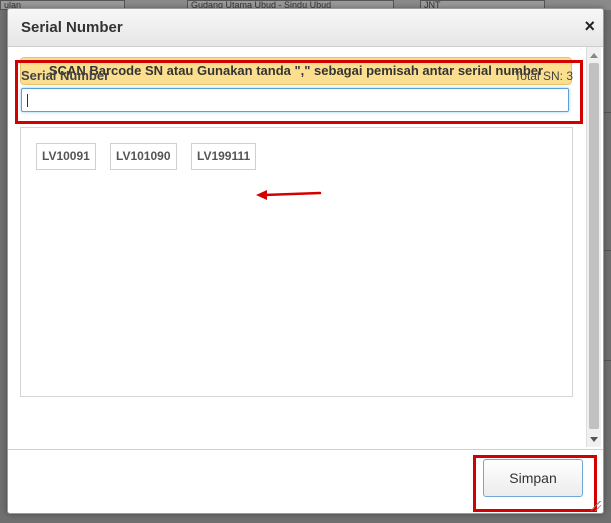  I want to click on modal-scrollbar, so click(593, 247).